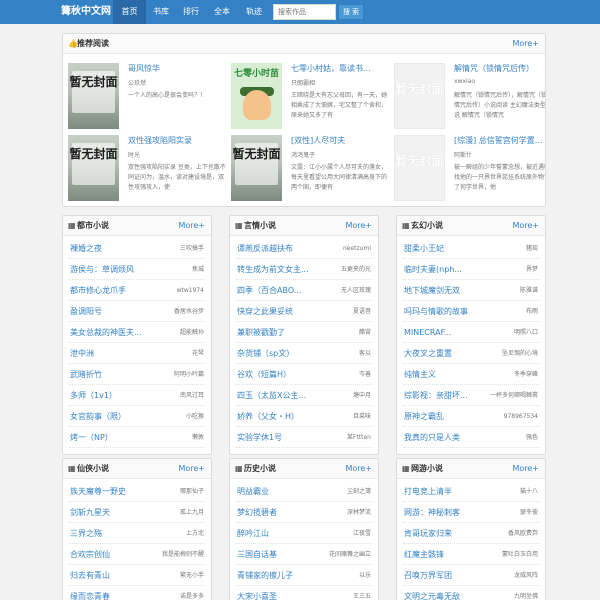 This screenshot has height=600, width=600. Describe the element at coordinates (304, 416) in the screenshot. I see `list-item: 娇养（父女・H） 且菜味` at that location.